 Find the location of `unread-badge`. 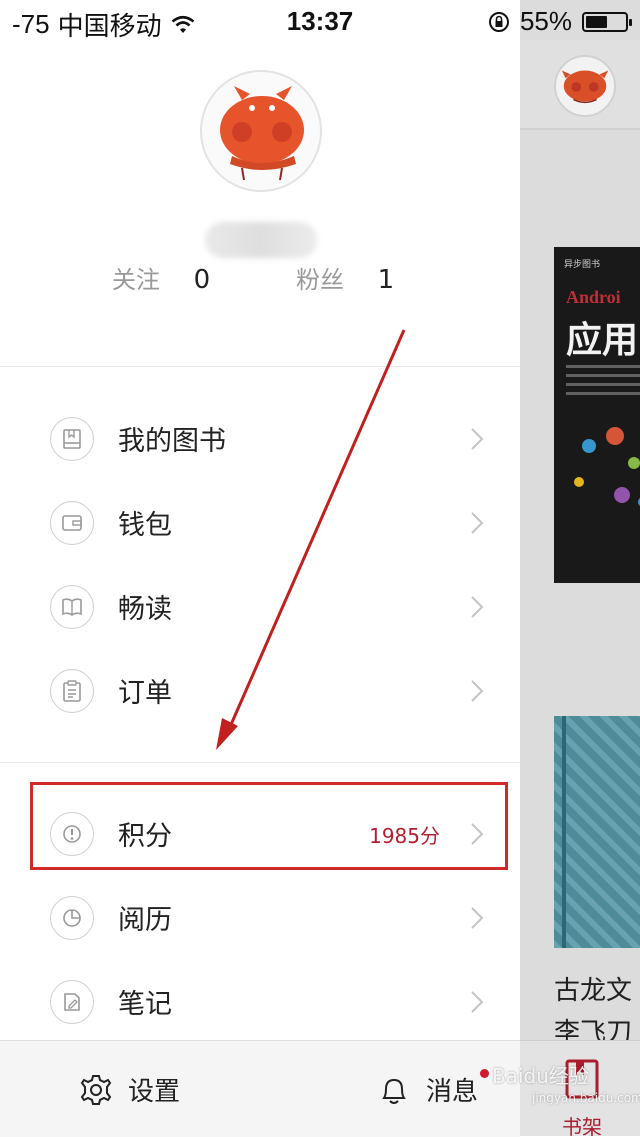

unread-badge is located at coordinates (484, 1073).